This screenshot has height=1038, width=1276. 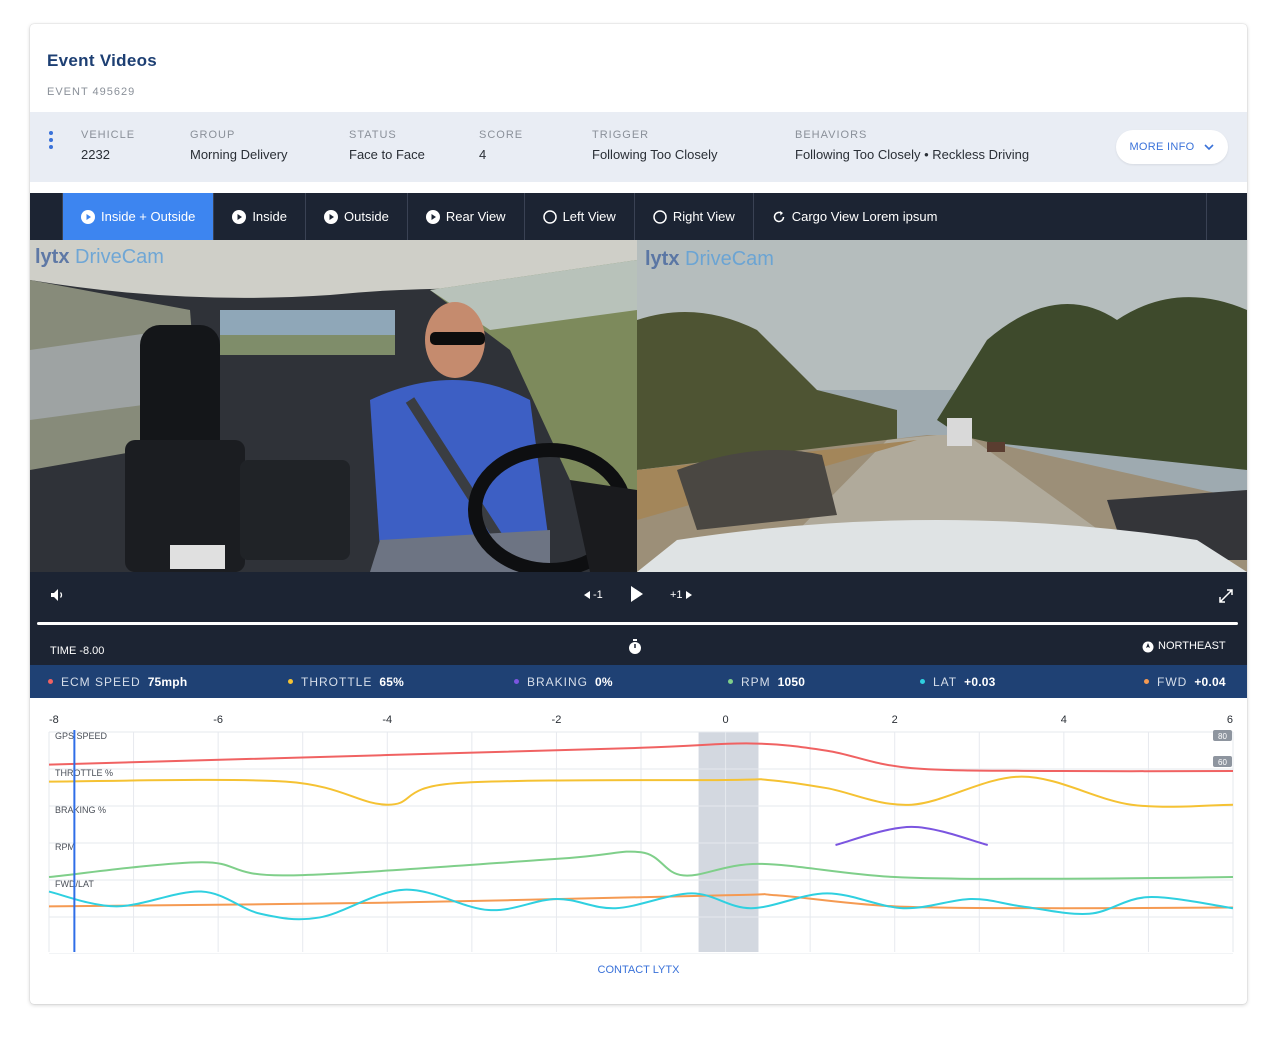 I want to click on x-tick-label: -2, so click(x=557, y=720).